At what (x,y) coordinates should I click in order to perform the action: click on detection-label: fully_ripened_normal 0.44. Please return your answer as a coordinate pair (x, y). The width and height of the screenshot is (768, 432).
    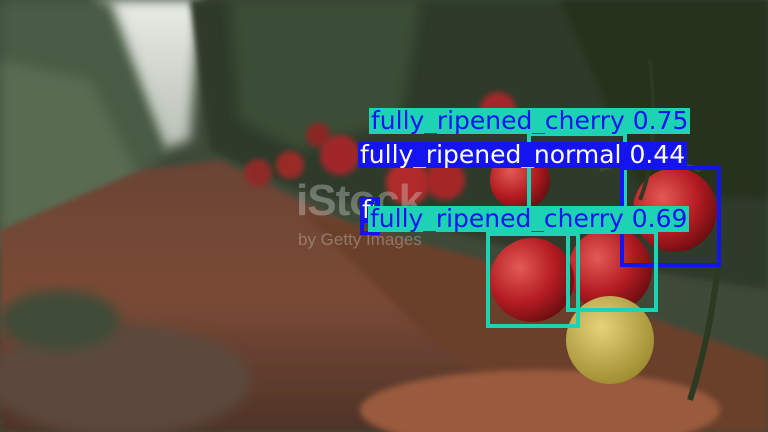
    Looking at the image, I should click on (523, 155).